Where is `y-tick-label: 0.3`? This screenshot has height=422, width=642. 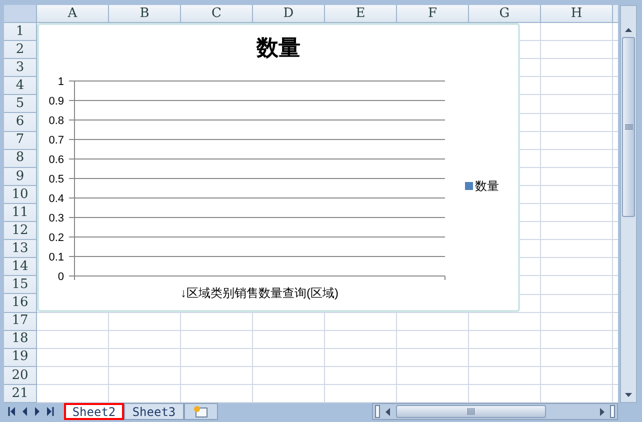 y-tick-label: 0.3 is located at coordinates (56, 218).